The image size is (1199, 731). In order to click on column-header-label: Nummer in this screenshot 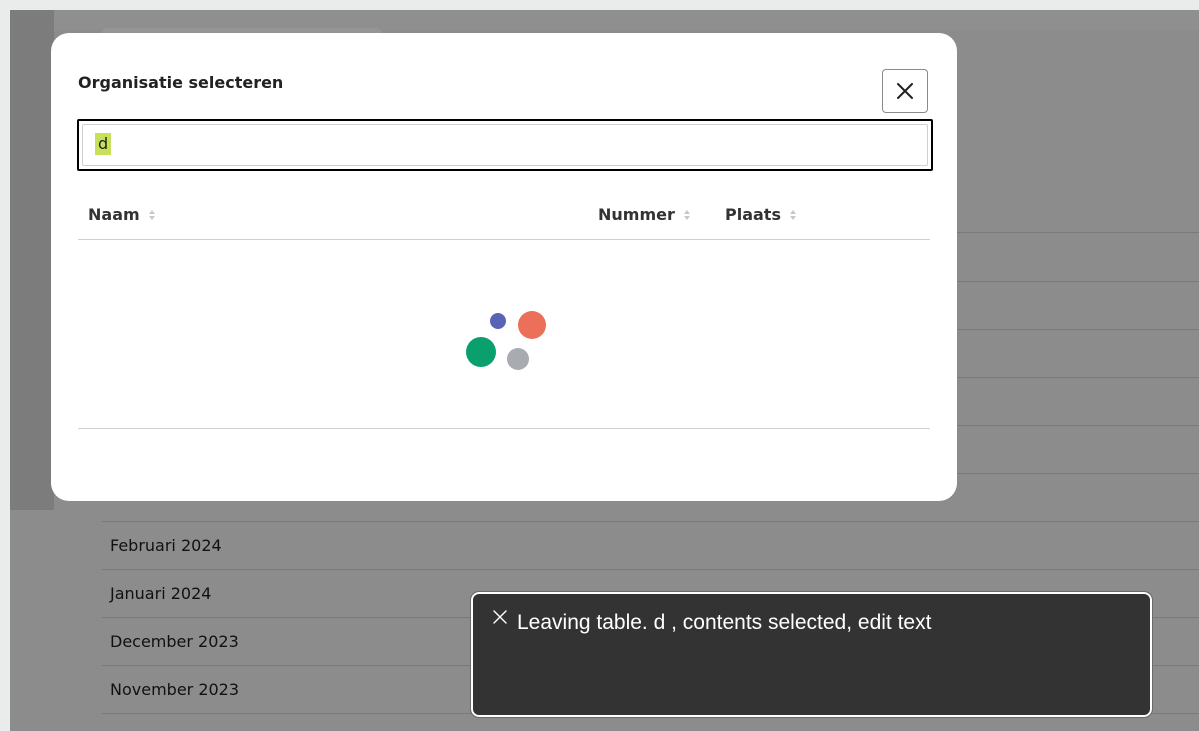, I will do `click(636, 214)`.